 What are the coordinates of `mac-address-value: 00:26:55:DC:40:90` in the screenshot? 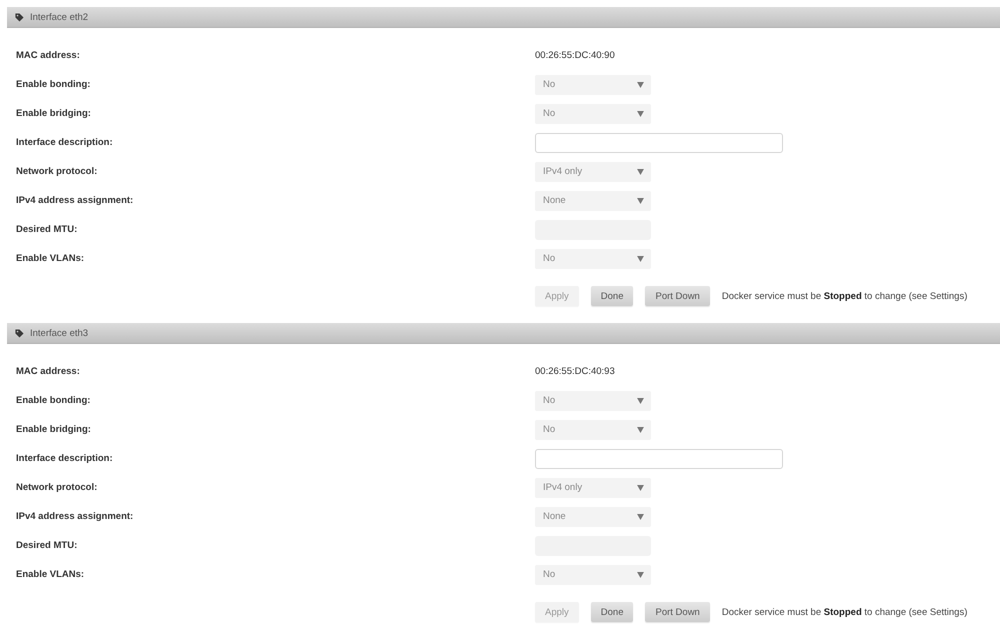 It's located at (575, 55).